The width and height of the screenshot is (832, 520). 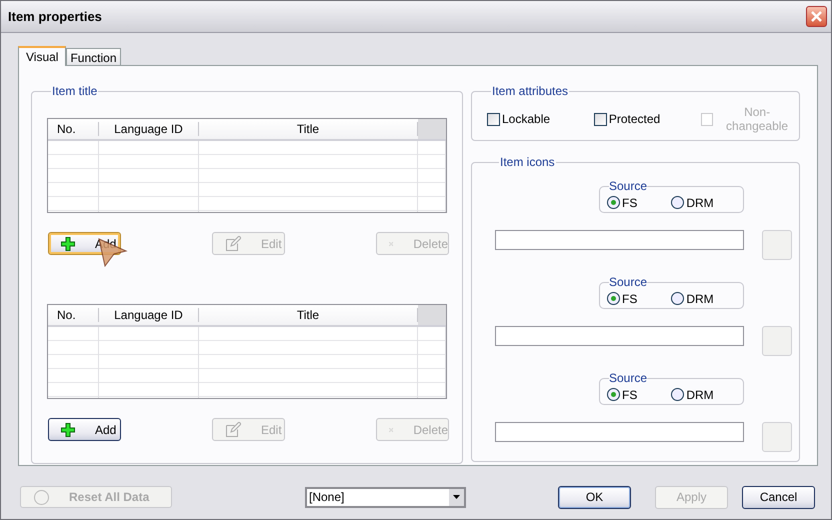 What do you see at coordinates (456, 497) in the screenshot?
I see `caret-icon` at bounding box center [456, 497].